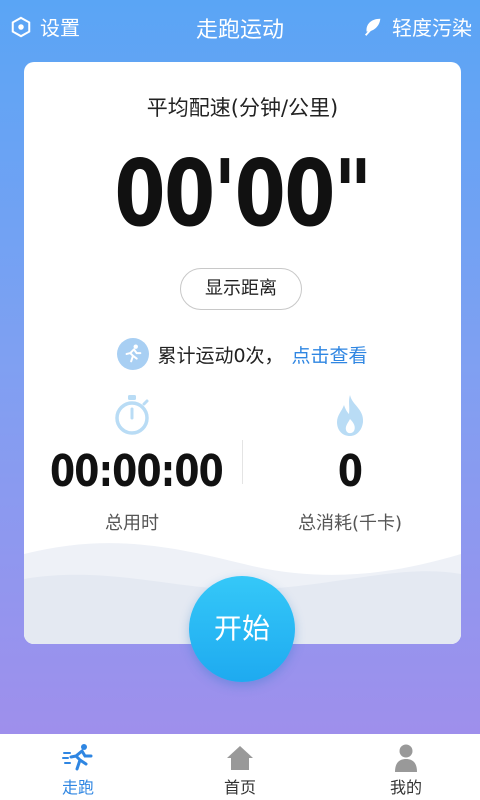 The height and width of the screenshot is (800, 480). What do you see at coordinates (239, 787) in the screenshot?
I see `nav-home-label: 首页` at bounding box center [239, 787].